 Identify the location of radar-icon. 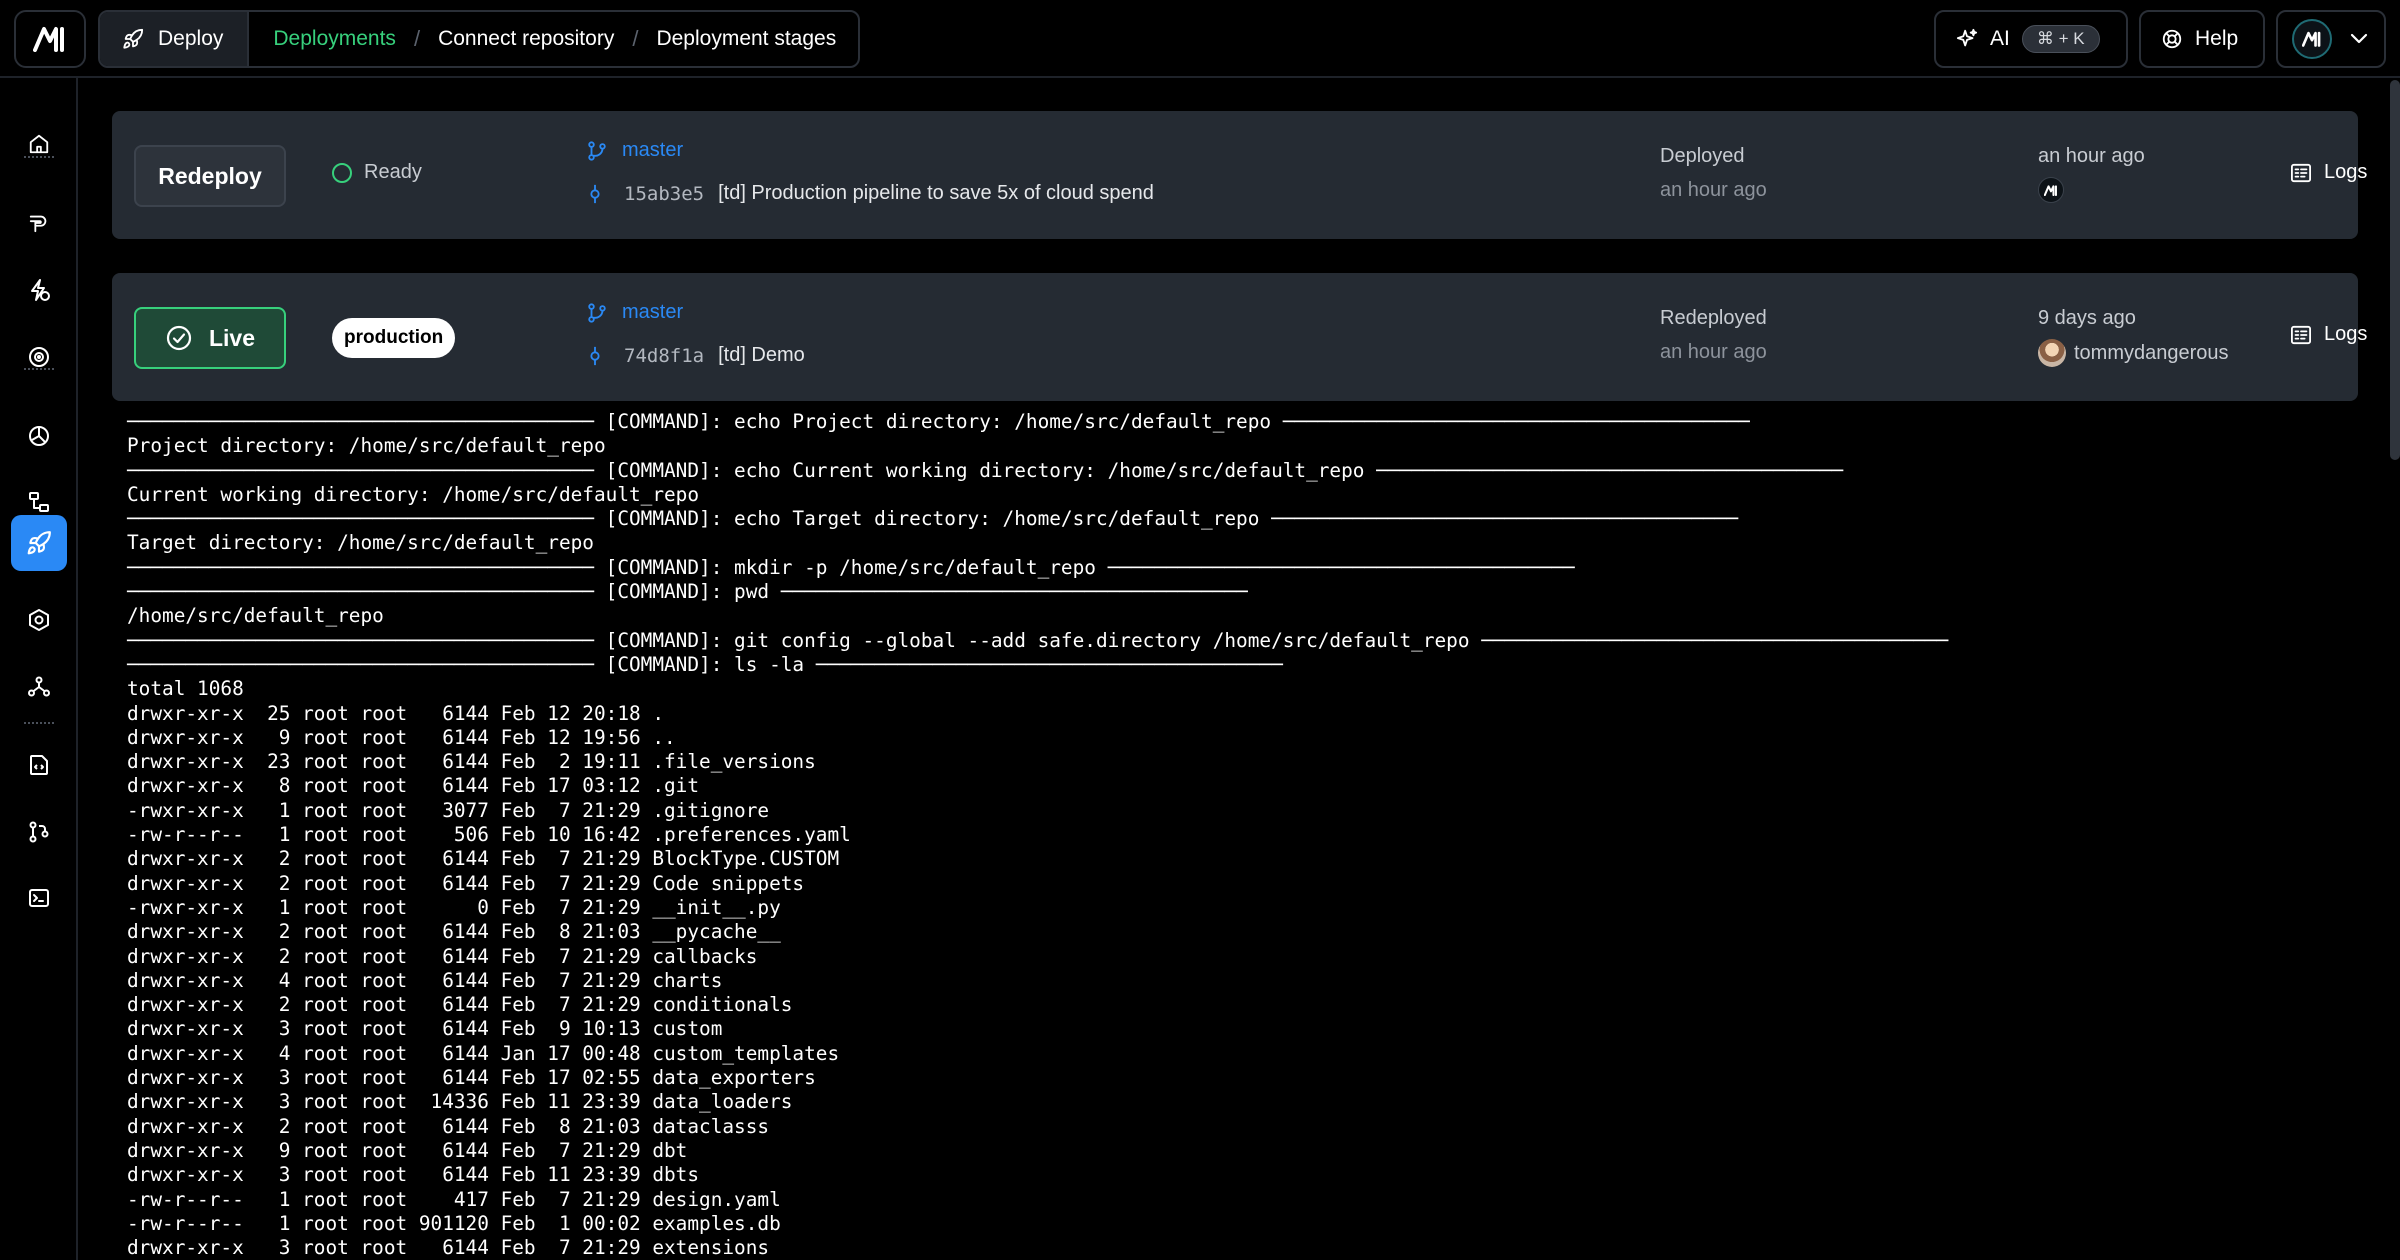
(39, 357).